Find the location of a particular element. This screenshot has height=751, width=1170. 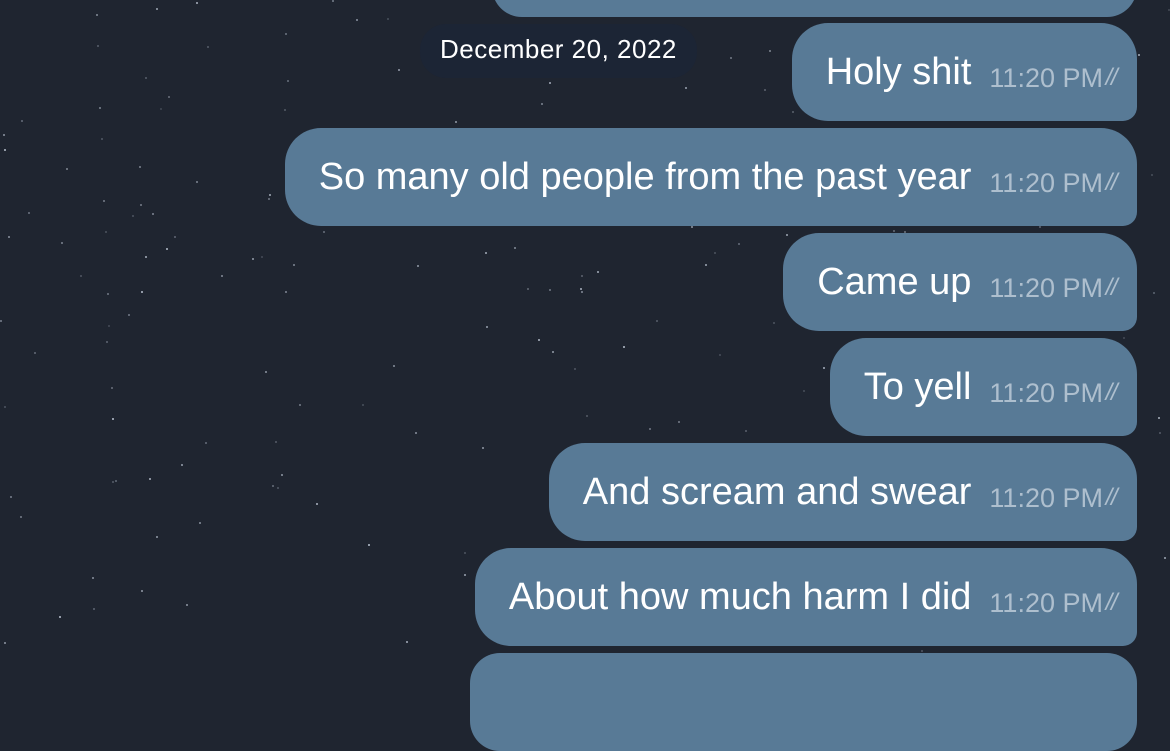

message-bubble: Holy shit 11:20 PM // is located at coordinates (964, 72).